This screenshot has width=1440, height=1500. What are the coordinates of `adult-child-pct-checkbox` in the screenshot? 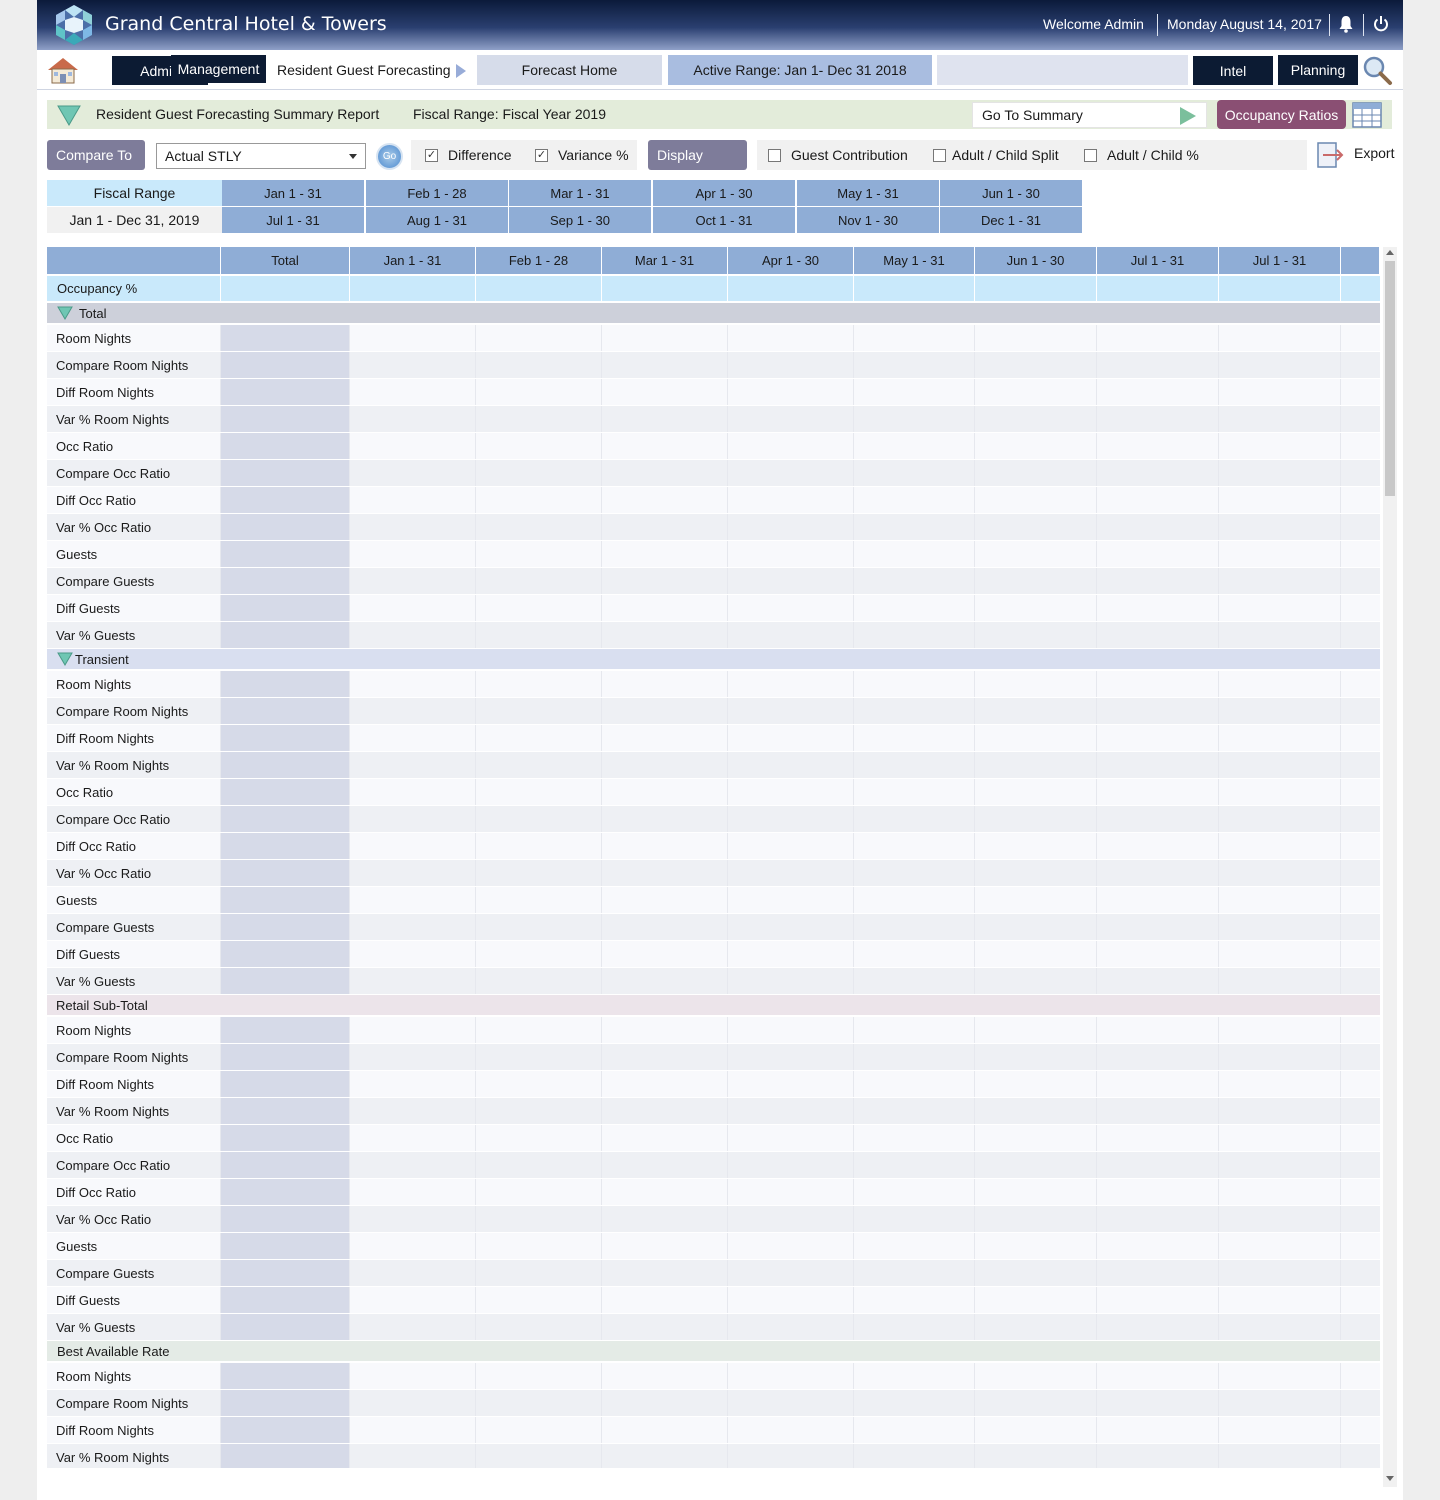 It's located at (1090, 155).